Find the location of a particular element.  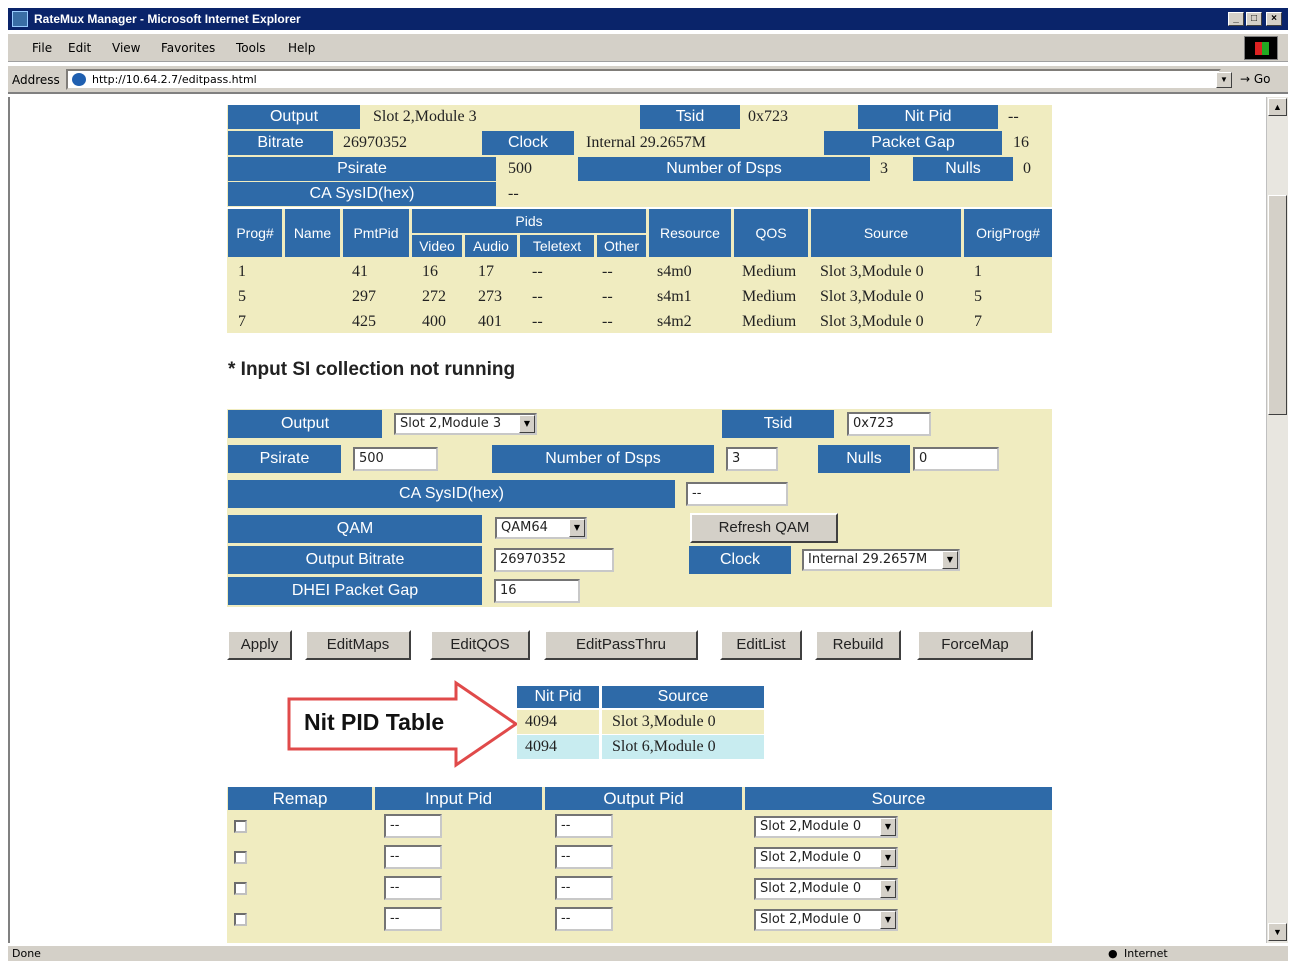

nit-cell-source: Slot 6,Module 0 is located at coordinates (683, 747).